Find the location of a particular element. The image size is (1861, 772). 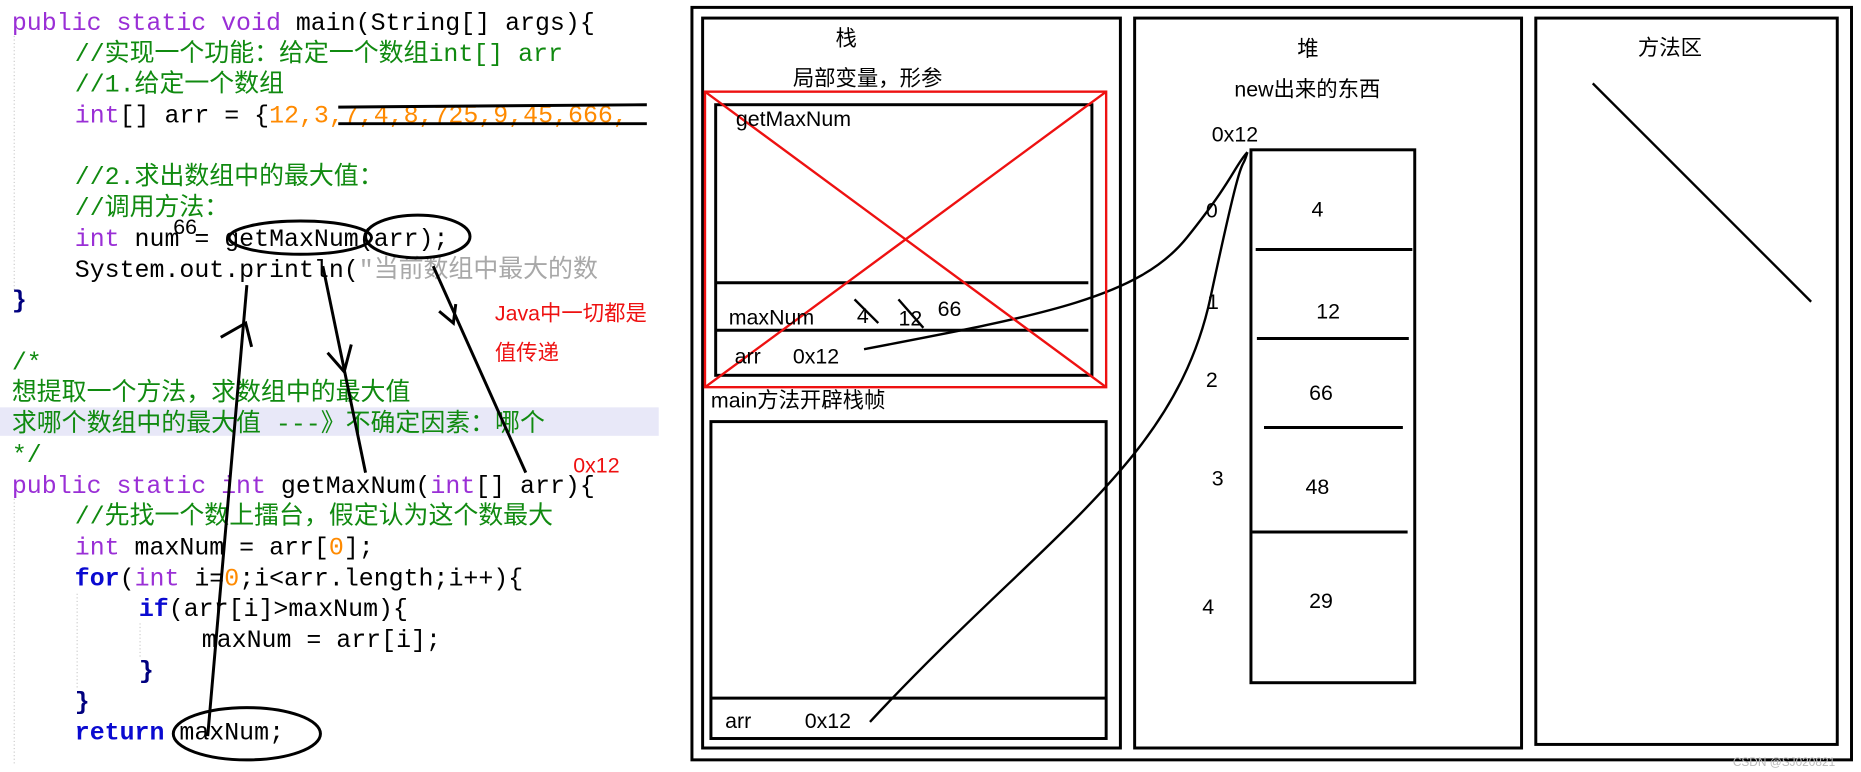

code-token: if is located at coordinates (154, 610).